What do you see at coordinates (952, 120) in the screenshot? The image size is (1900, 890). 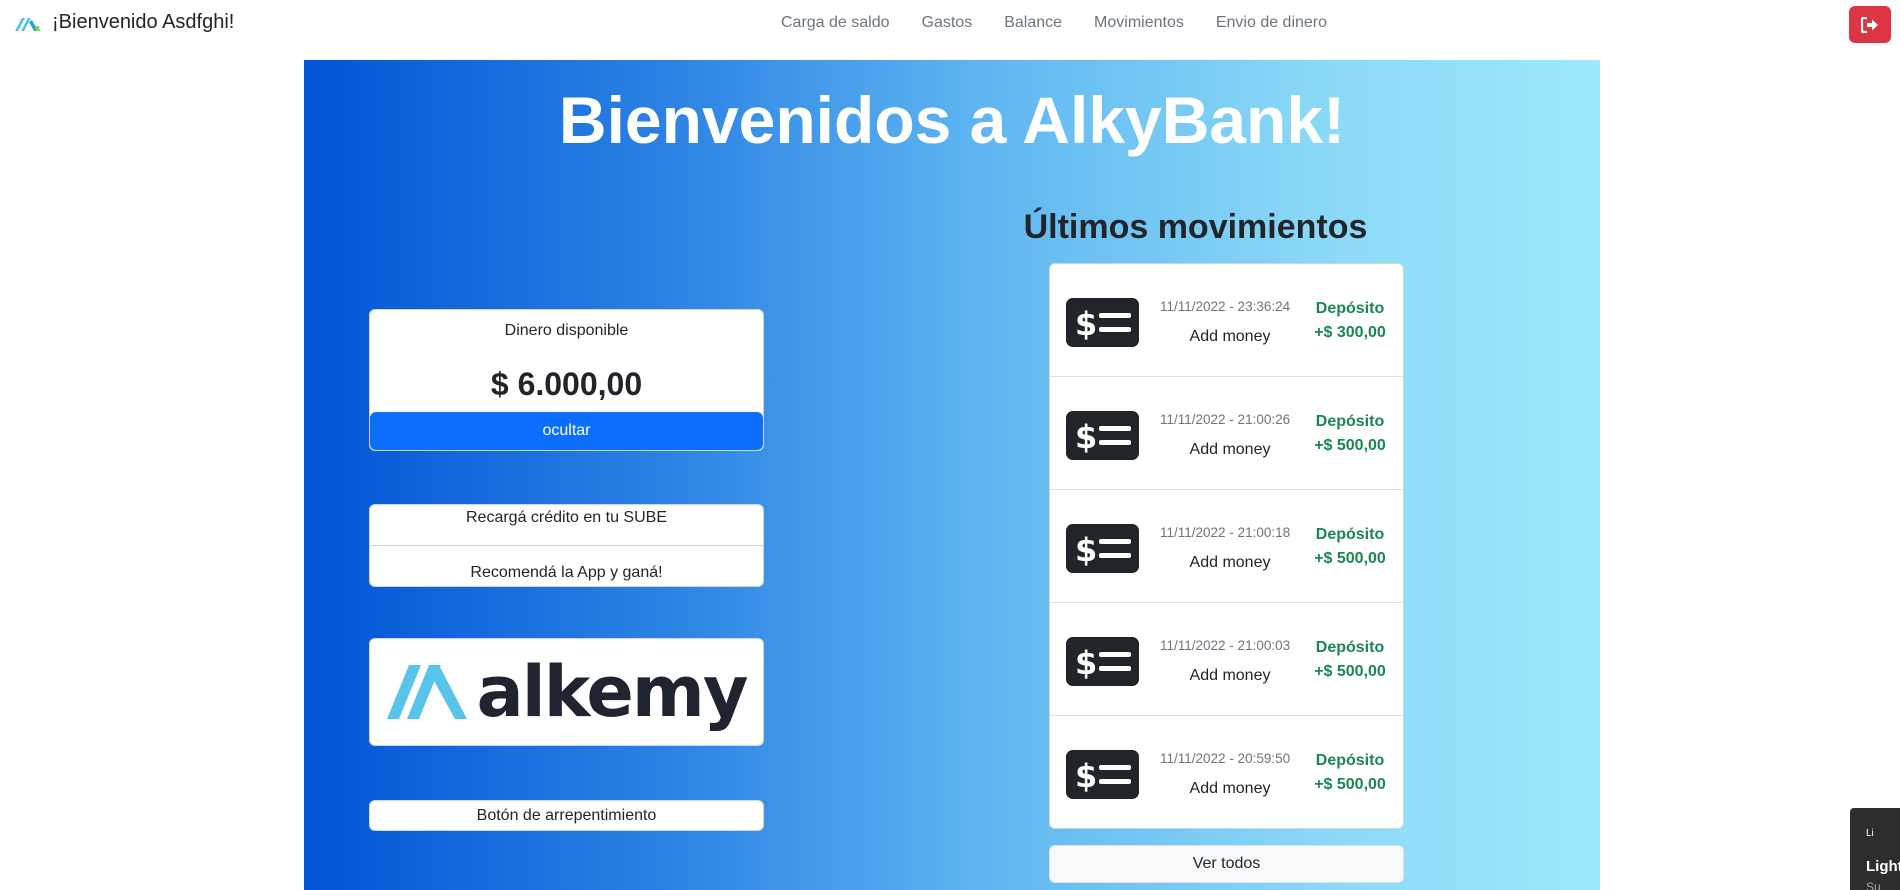 I see `page-title: Bienvenidos a AlkyBank!` at bounding box center [952, 120].